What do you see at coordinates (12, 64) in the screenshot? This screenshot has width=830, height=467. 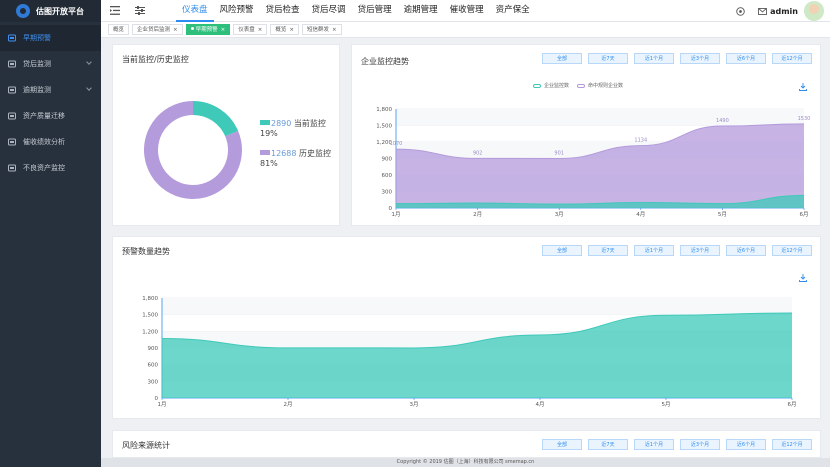 I see `monitor-icon` at bounding box center [12, 64].